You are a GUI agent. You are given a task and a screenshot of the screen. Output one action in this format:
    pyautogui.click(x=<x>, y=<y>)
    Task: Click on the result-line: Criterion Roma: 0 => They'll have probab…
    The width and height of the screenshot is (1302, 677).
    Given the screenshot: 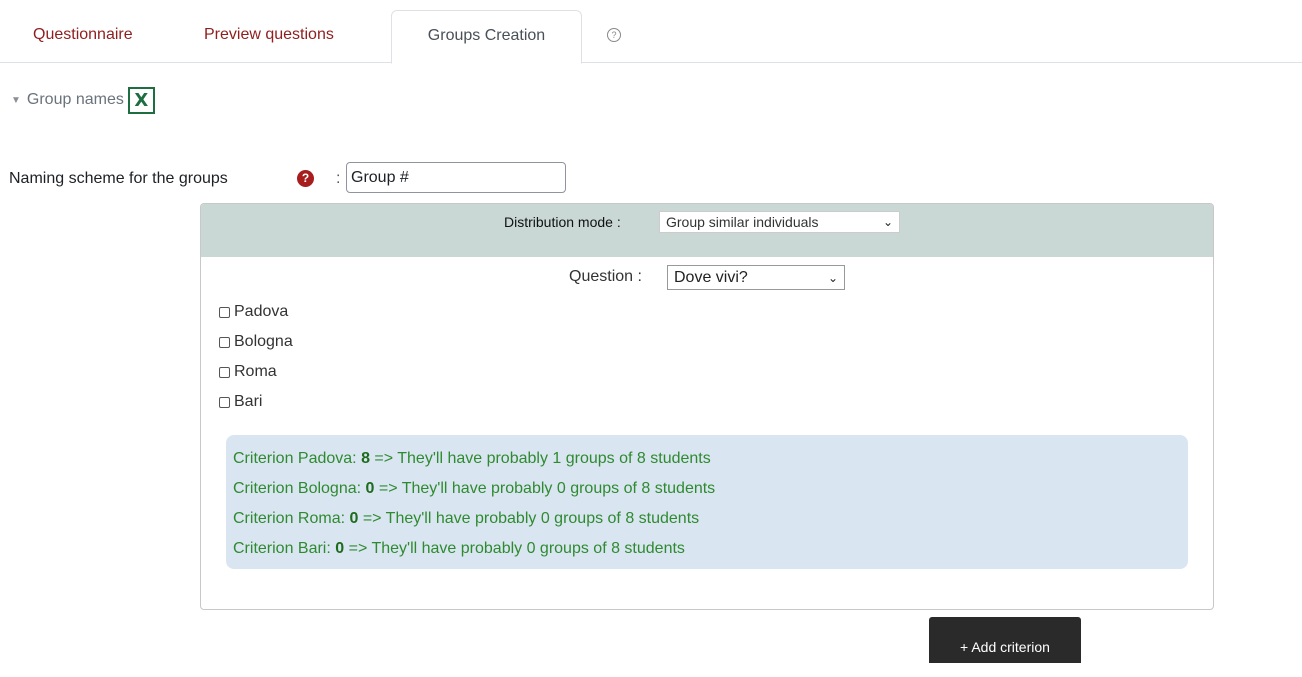 What is the action you would take?
    pyautogui.click(x=466, y=518)
    